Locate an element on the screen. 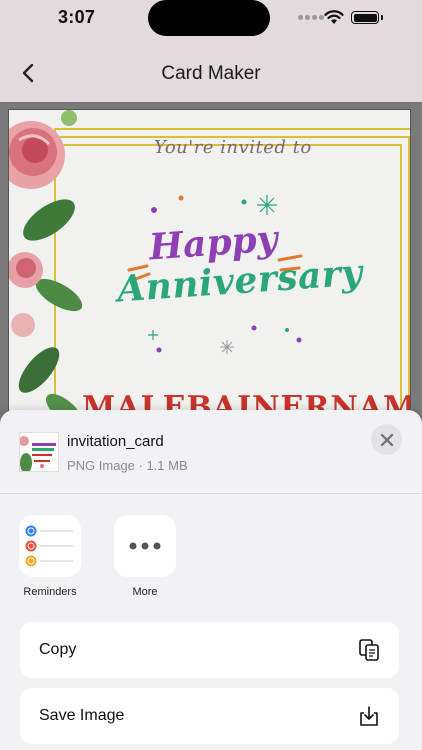  close-button is located at coordinates (386, 439).